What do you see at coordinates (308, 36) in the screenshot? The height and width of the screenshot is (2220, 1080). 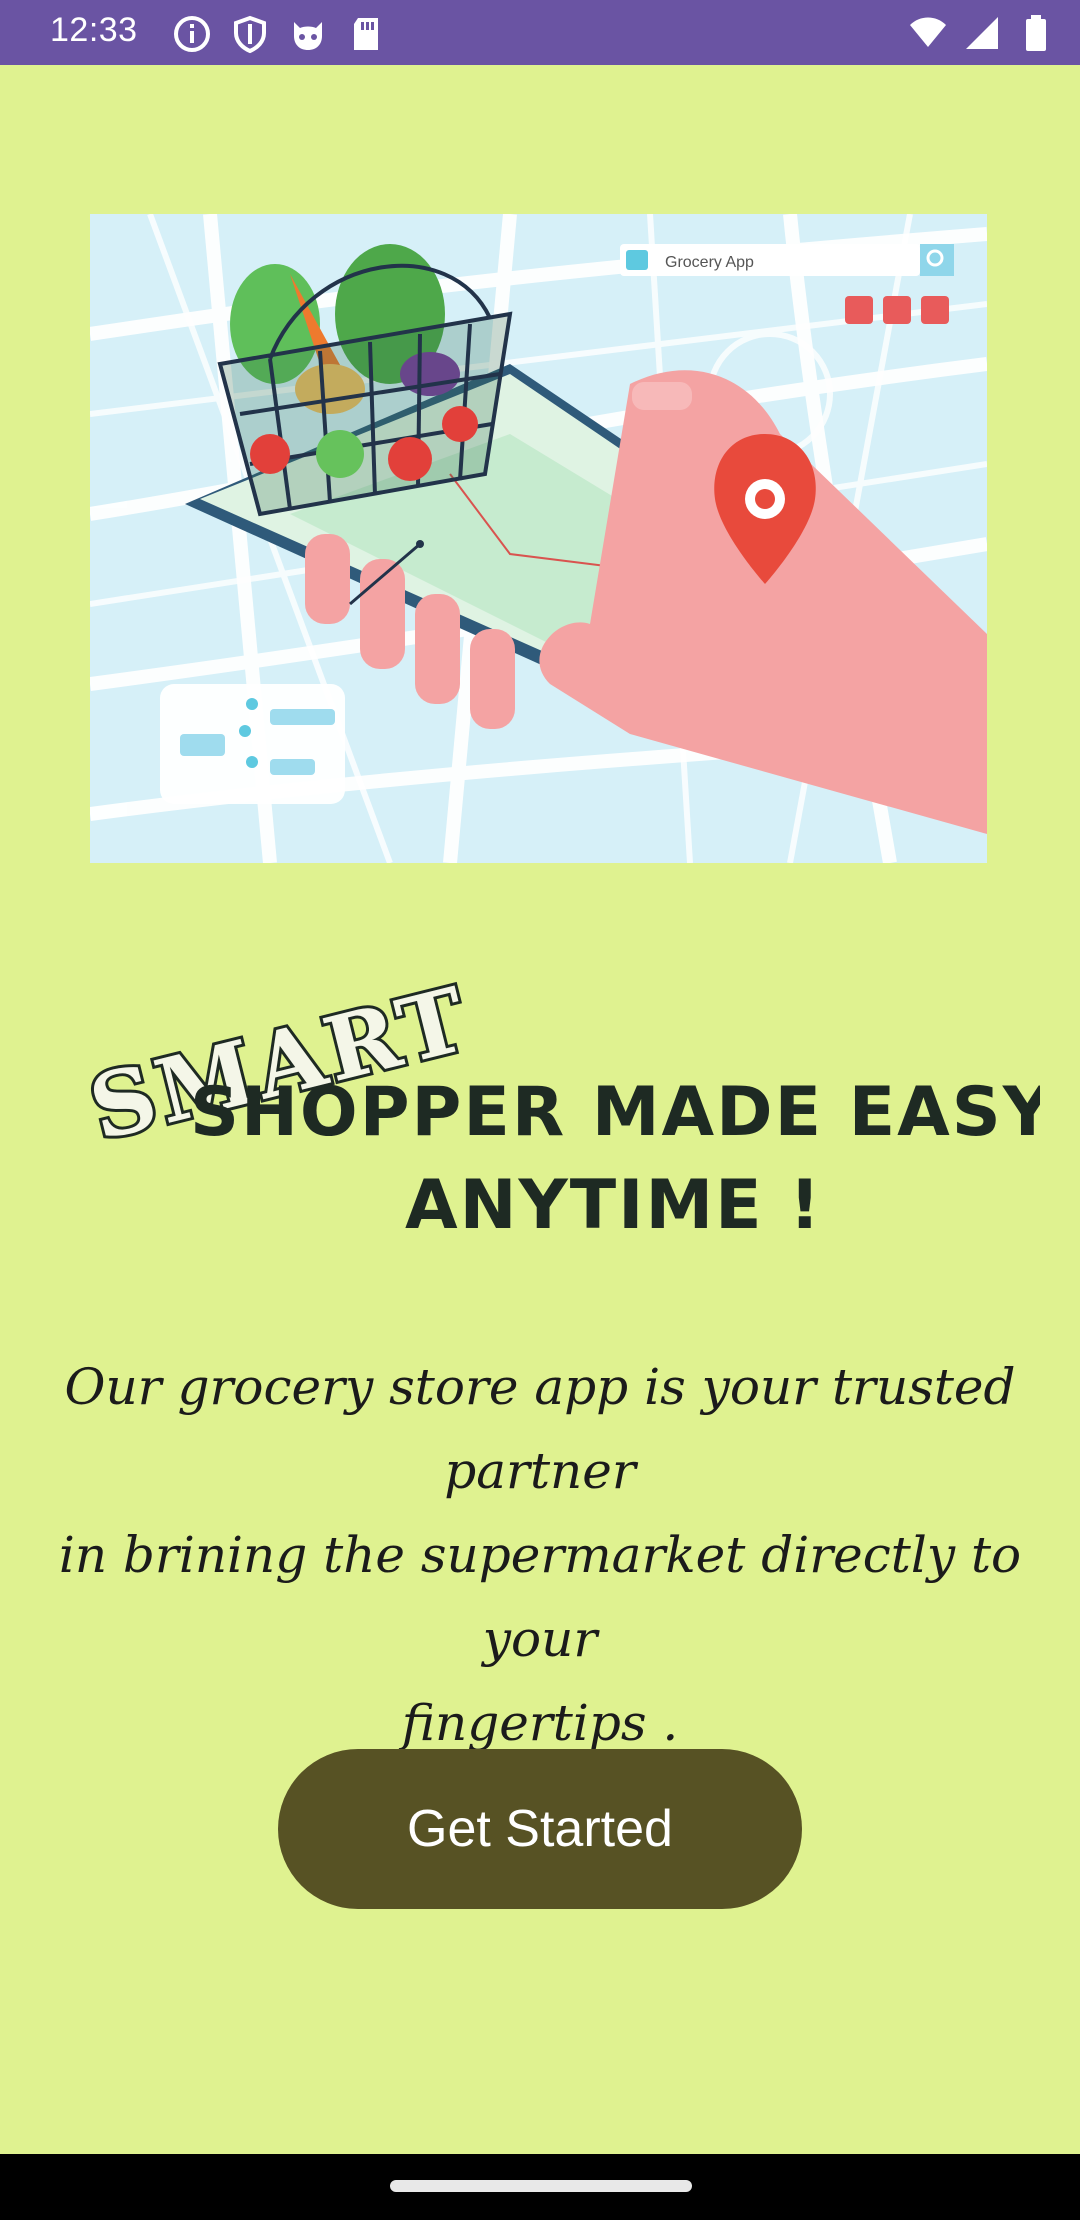 I see `cat-face-icon` at bounding box center [308, 36].